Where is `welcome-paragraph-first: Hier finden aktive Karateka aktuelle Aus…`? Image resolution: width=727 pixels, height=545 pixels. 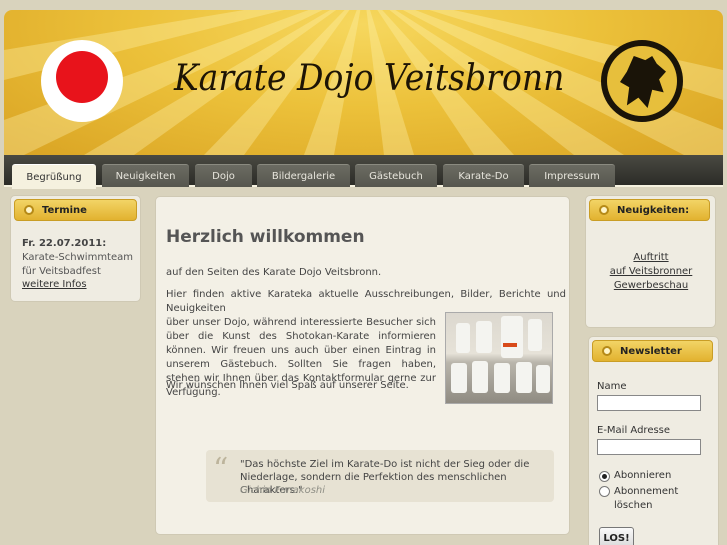 welcome-paragraph-first: Hier finden aktive Karateka aktuelle Aus… is located at coordinates (366, 301).